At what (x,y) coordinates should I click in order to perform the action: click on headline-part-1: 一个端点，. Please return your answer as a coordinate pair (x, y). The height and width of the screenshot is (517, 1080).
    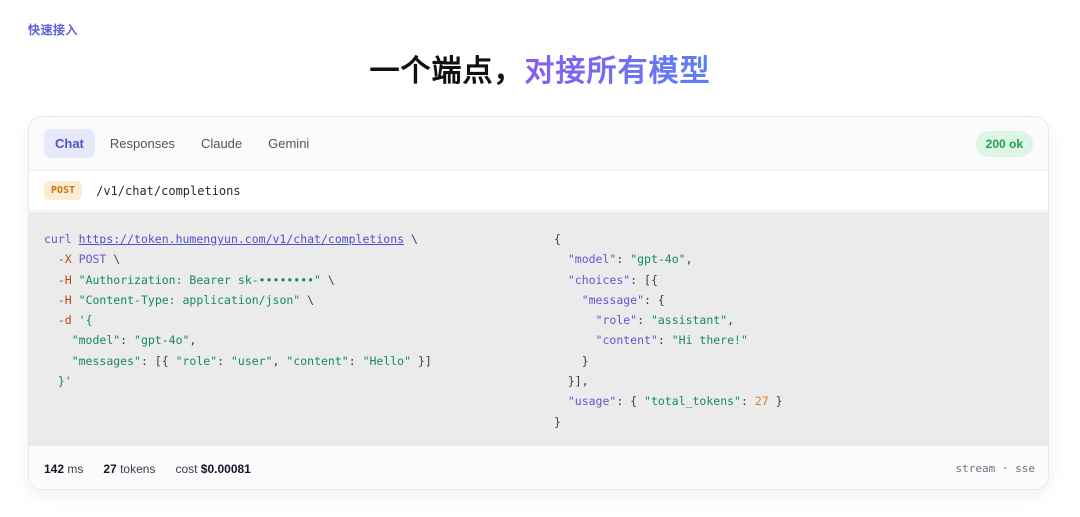
    Looking at the image, I should click on (447, 71).